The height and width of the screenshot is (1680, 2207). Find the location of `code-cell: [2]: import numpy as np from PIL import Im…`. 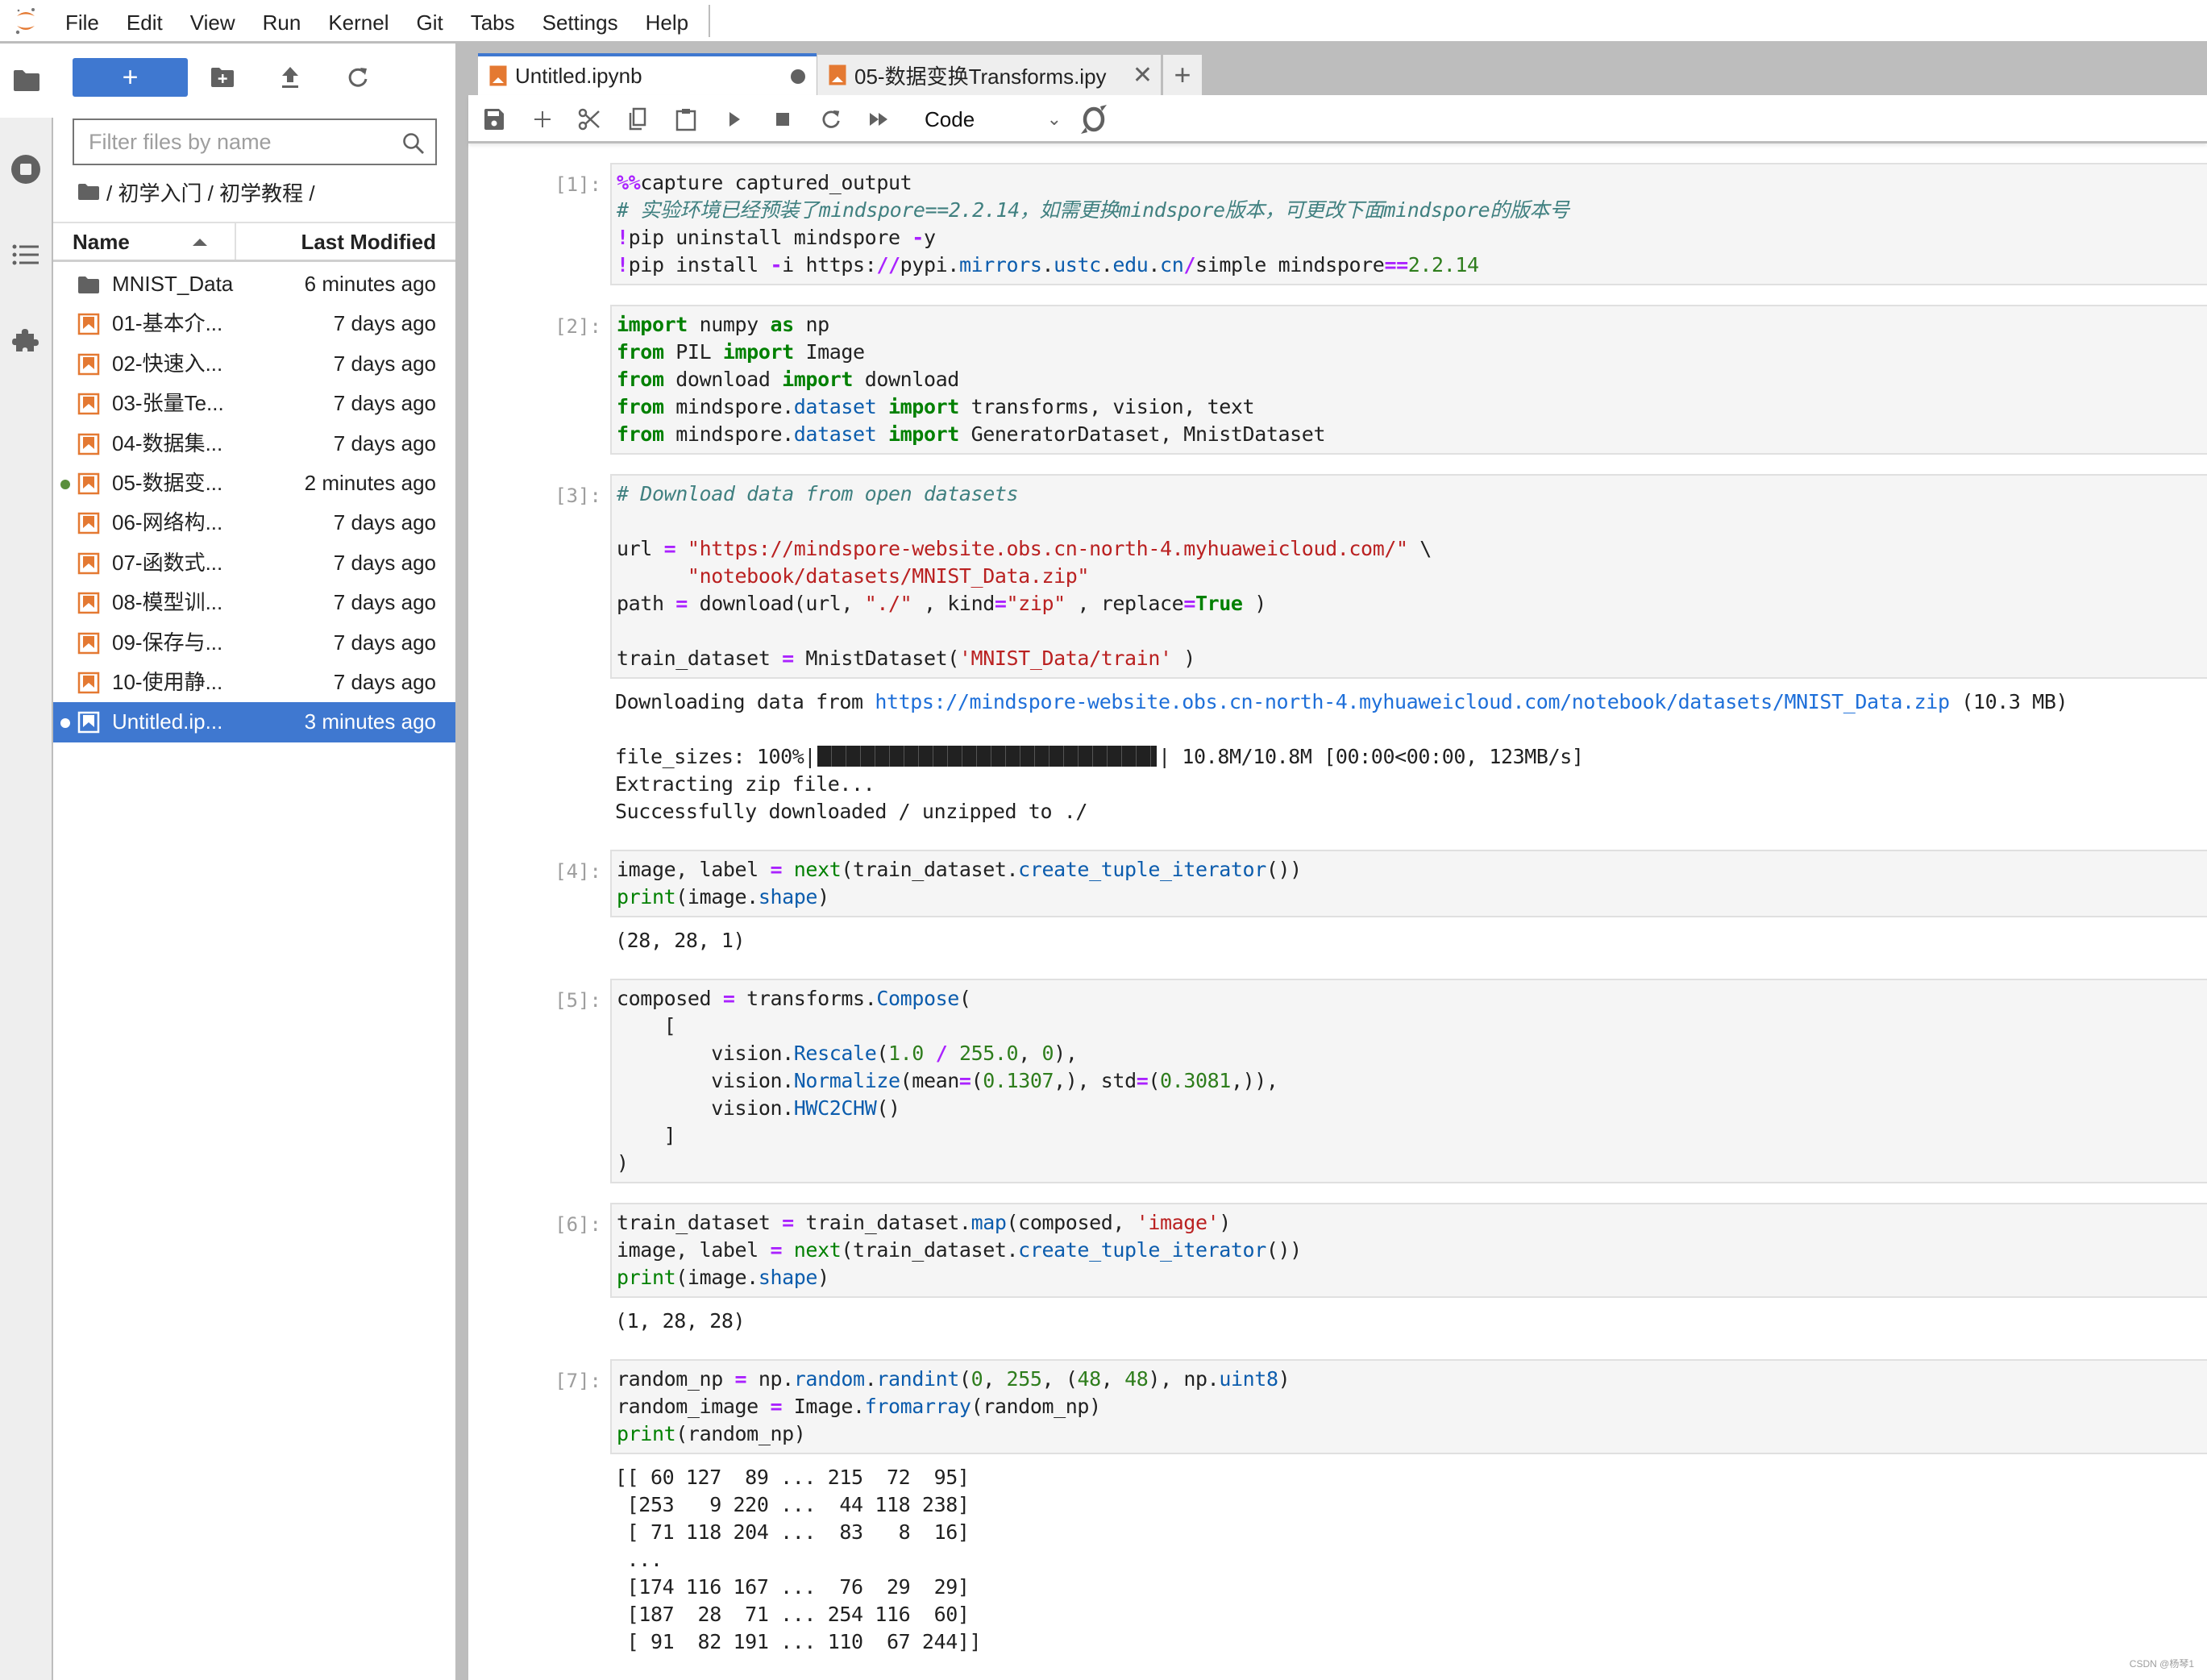

code-cell: [2]: import numpy as np from PIL import Im… is located at coordinates (1337, 380).